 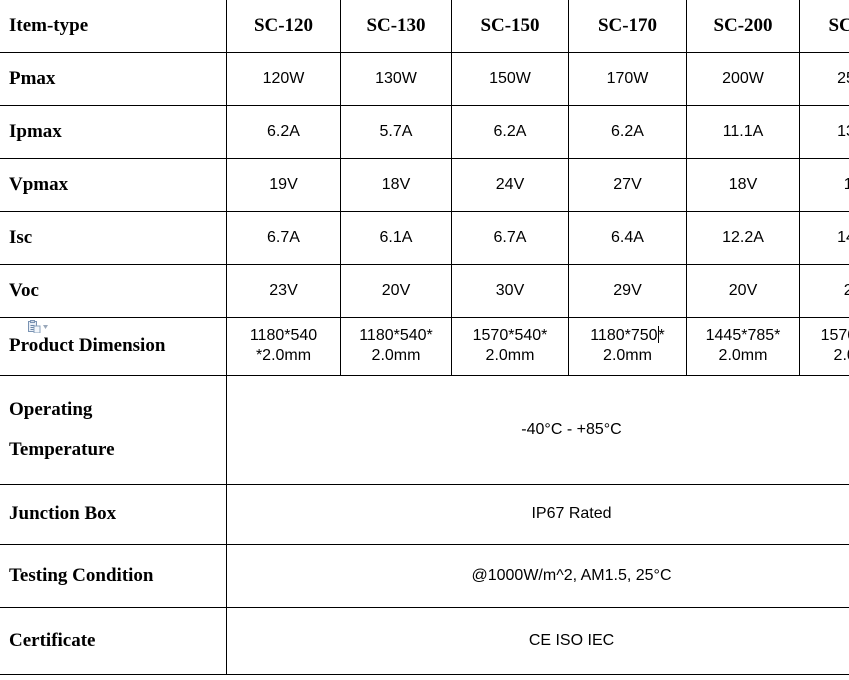 I want to click on chevron-down-icon, so click(x=45, y=326).